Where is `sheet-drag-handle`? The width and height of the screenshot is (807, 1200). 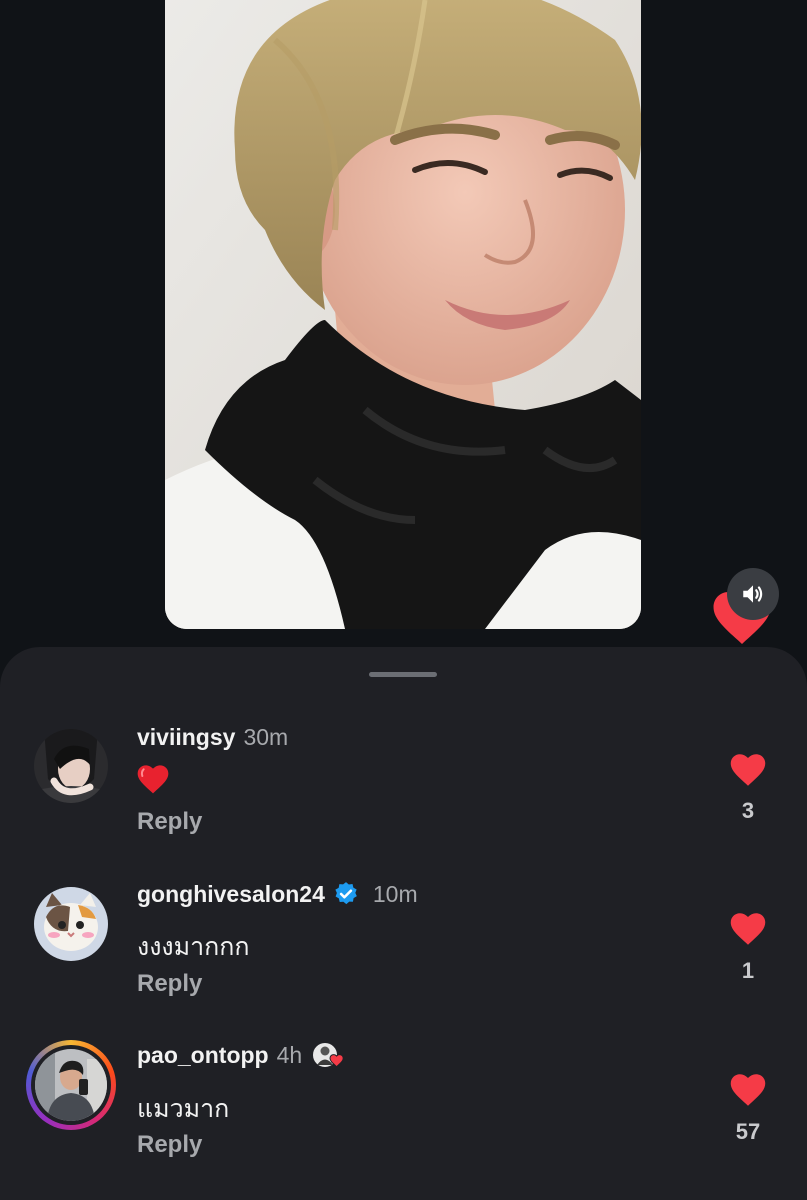
sheet-drag-handle is located at coordinates (403, 674).